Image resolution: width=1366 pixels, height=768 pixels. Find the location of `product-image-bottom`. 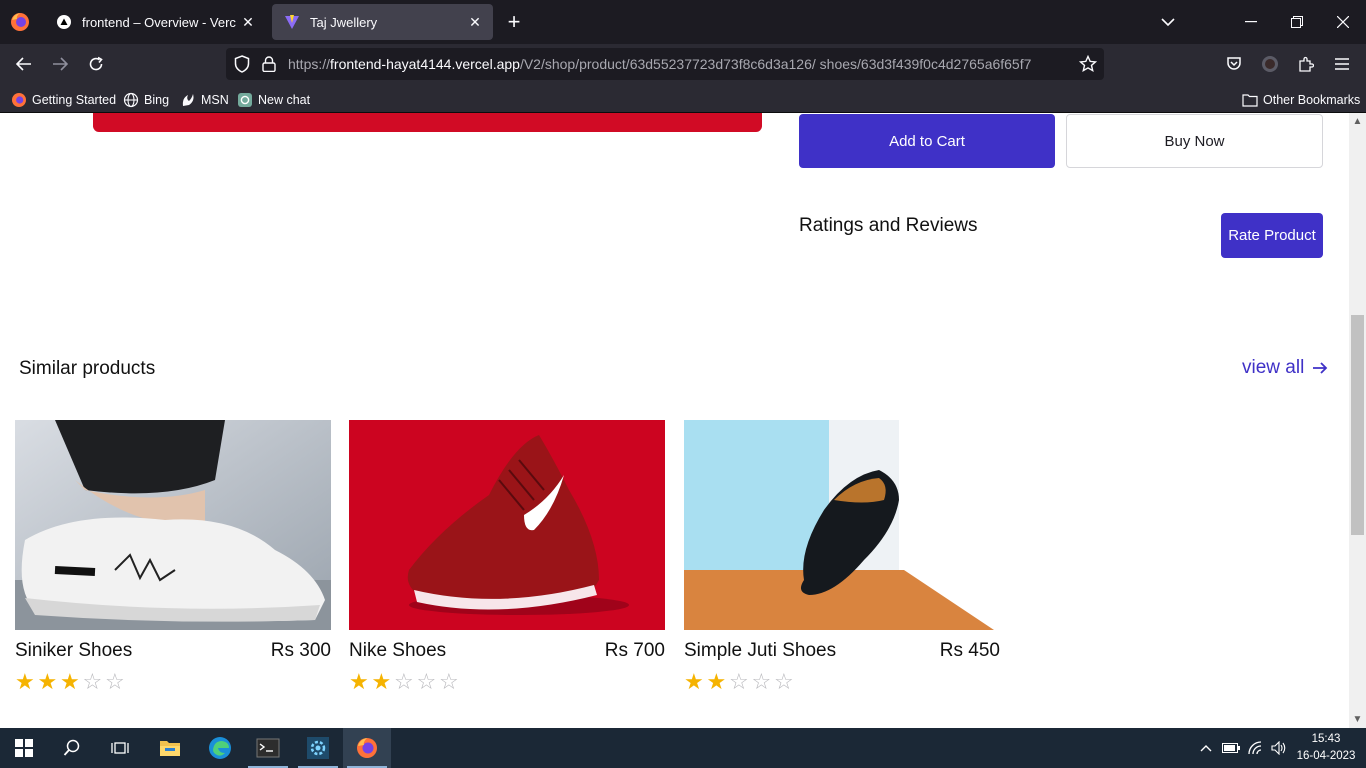

product-image-bottom is located at coordinates (427, 122).